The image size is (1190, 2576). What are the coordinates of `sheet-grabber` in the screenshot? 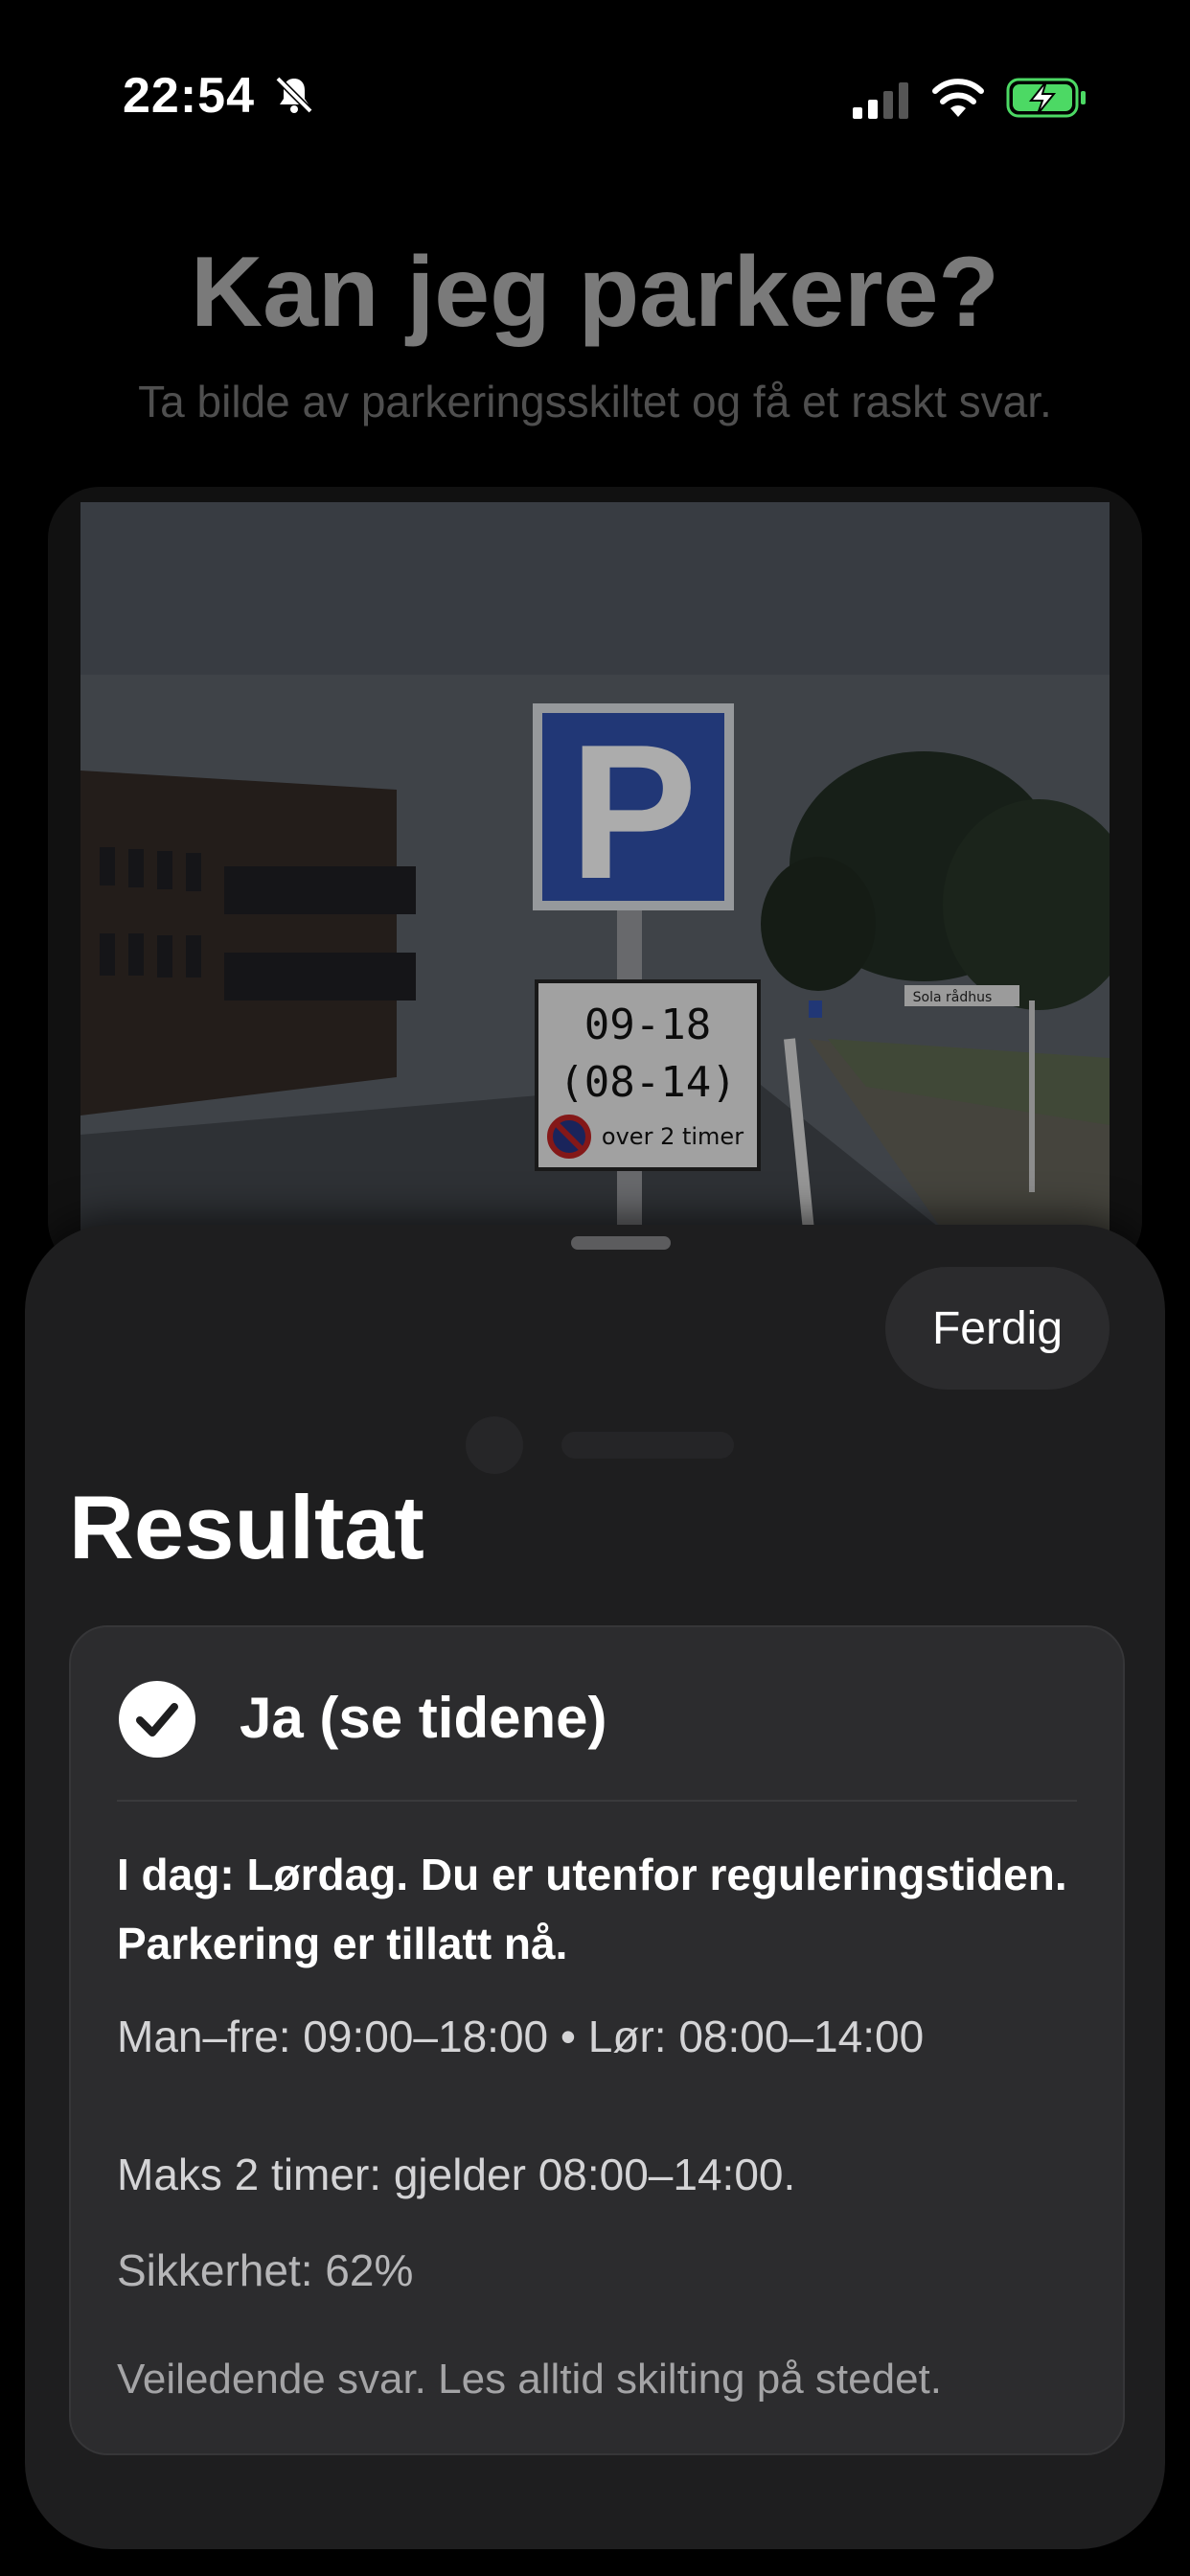 It's located at (621, 1243).